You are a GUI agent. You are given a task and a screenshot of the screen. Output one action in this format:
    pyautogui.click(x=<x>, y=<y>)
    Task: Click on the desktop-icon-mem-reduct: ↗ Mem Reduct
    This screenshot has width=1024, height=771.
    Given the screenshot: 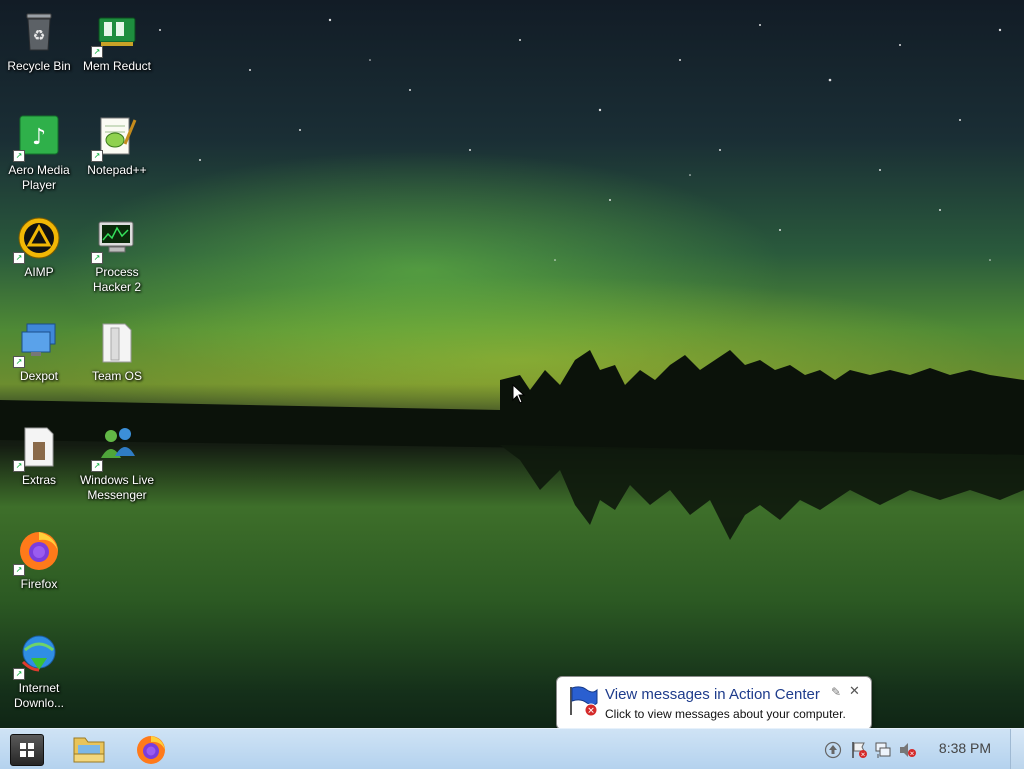 What is the action you would take?
    pyautogui.click(x=117, y=42)
    